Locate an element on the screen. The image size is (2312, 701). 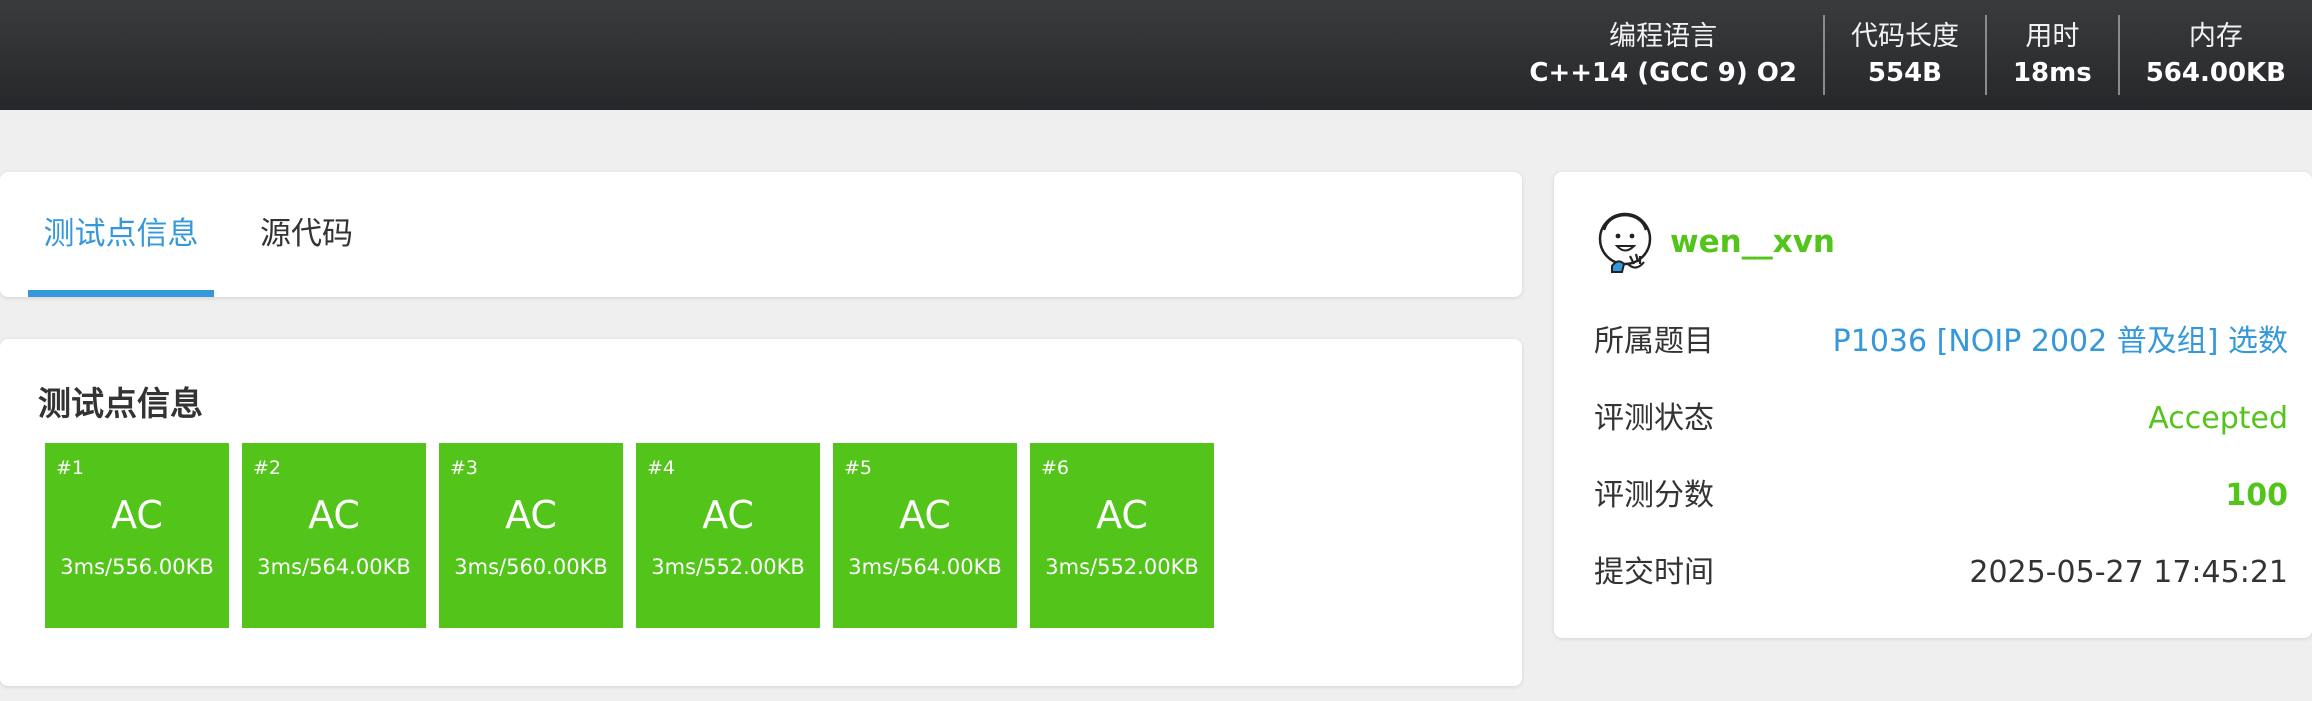
test-case-detail: 3ms/560.00KB is located at coordinates (531, 567).